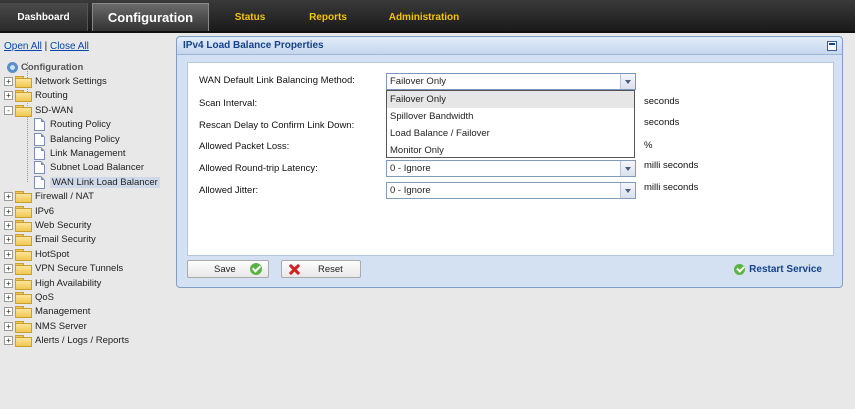 The width and height of the screenshot is (855, 409). I want to click on jitter-select: 0 - Ignore, so click(511, 190).